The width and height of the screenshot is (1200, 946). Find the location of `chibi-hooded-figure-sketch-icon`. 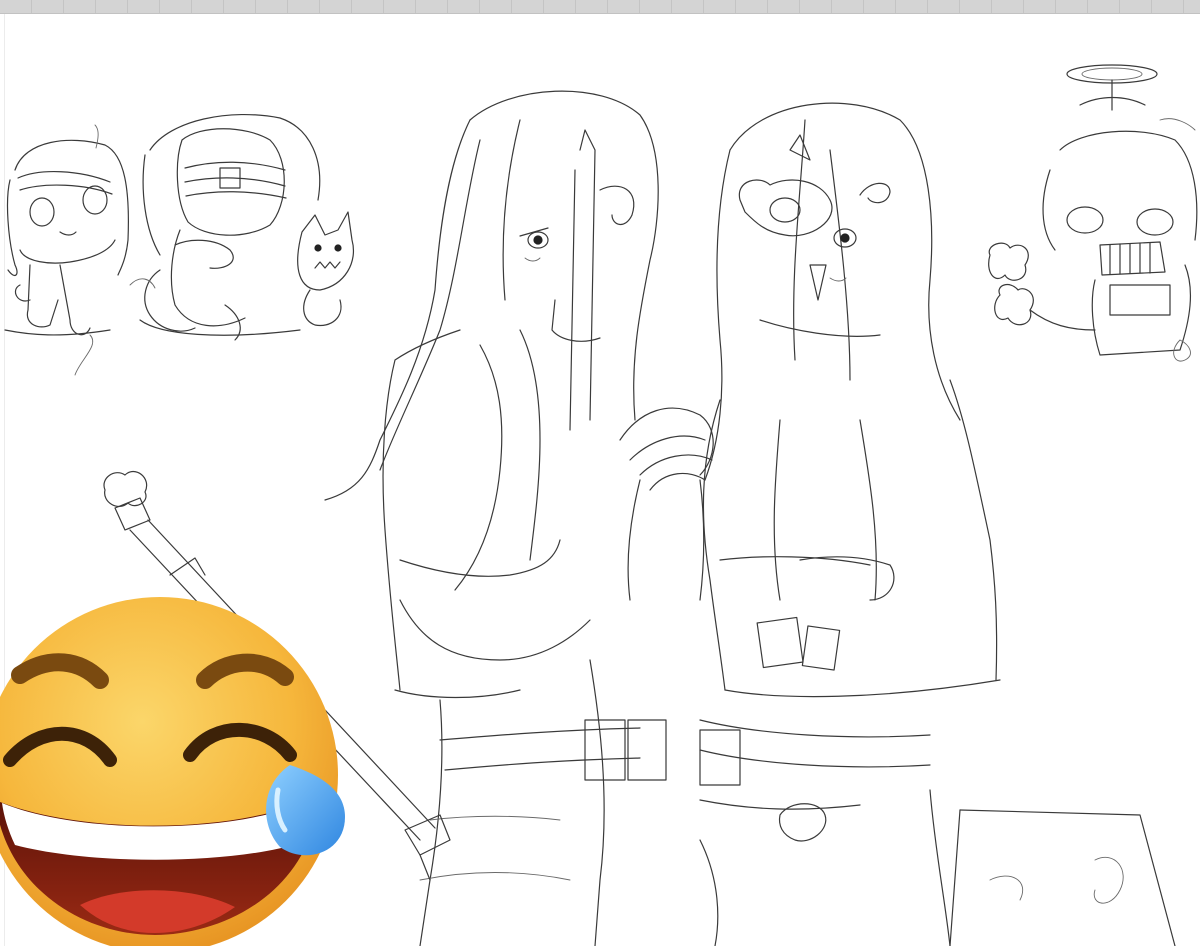

chibi-hooded-figure-sketch-icon is located at coordinates (225, 227).